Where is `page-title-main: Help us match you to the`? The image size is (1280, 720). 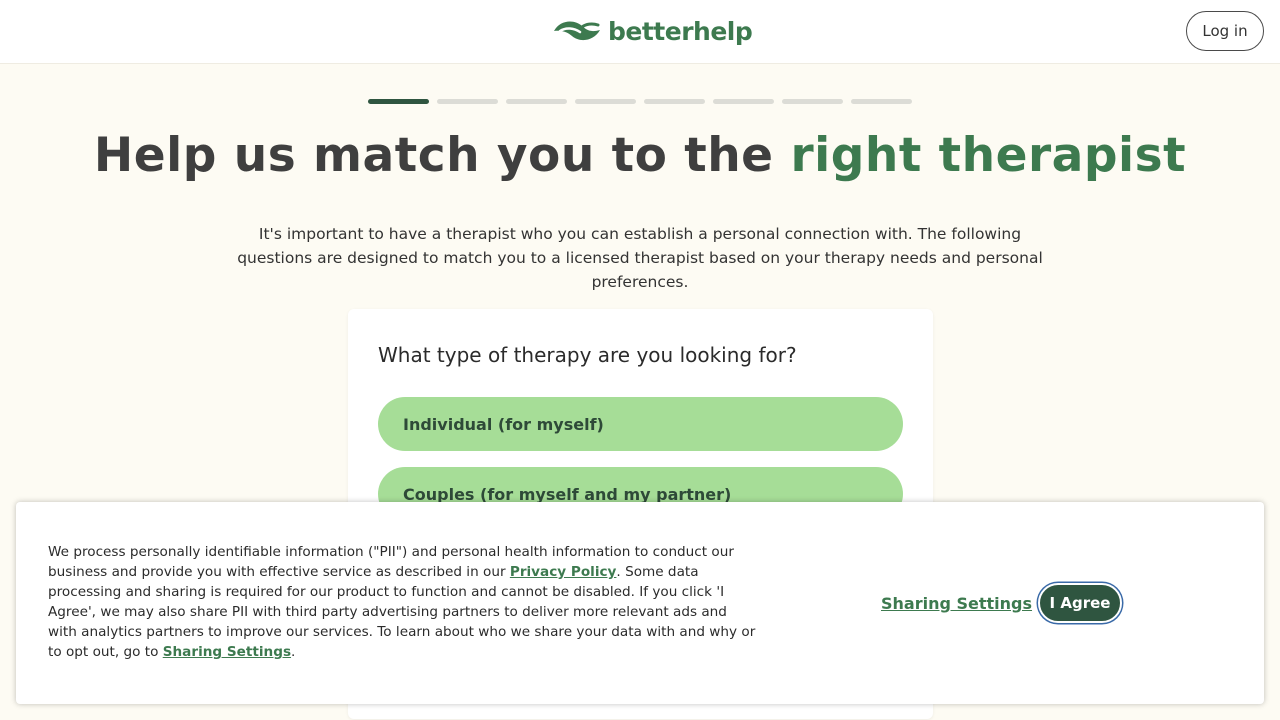 page-title-main: Help us match you to the is located at coordinates (442, 155).